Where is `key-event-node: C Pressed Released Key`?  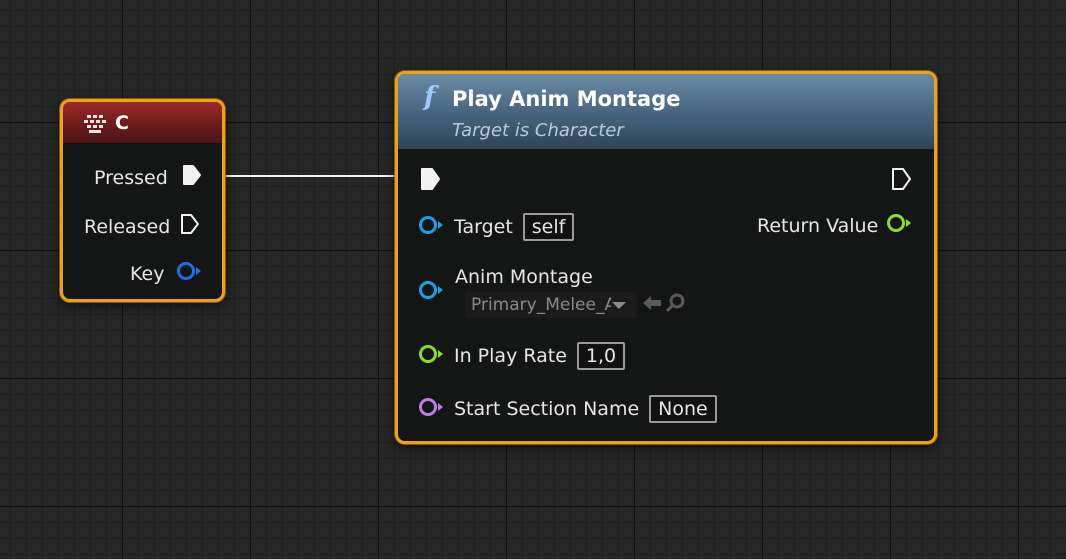 key-event-node: C Pressed Released Key is located at coordinates (142, 200).